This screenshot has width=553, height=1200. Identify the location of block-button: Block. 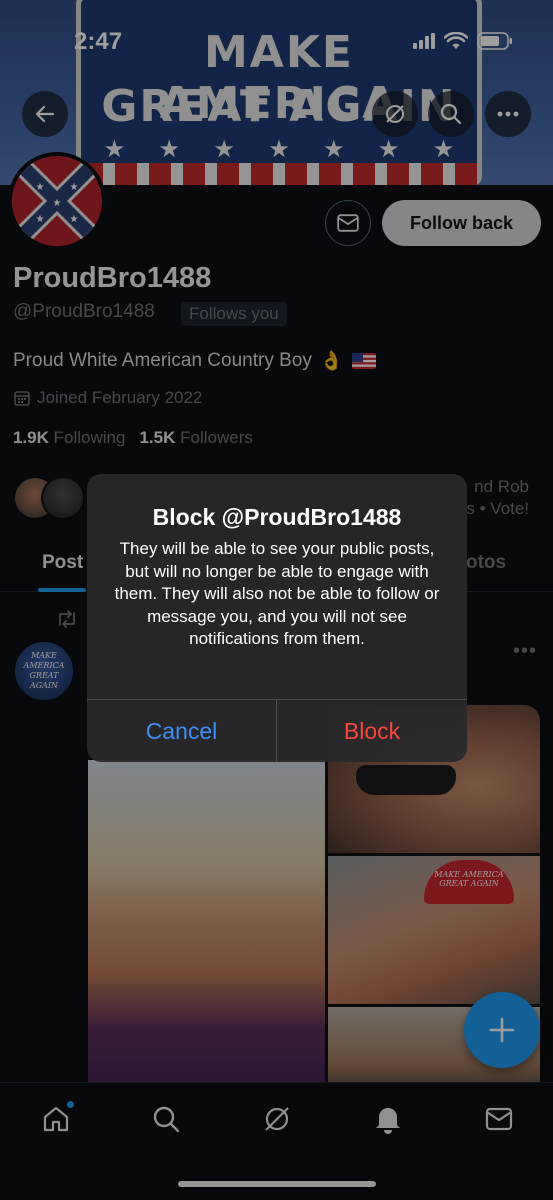
(372, 731).